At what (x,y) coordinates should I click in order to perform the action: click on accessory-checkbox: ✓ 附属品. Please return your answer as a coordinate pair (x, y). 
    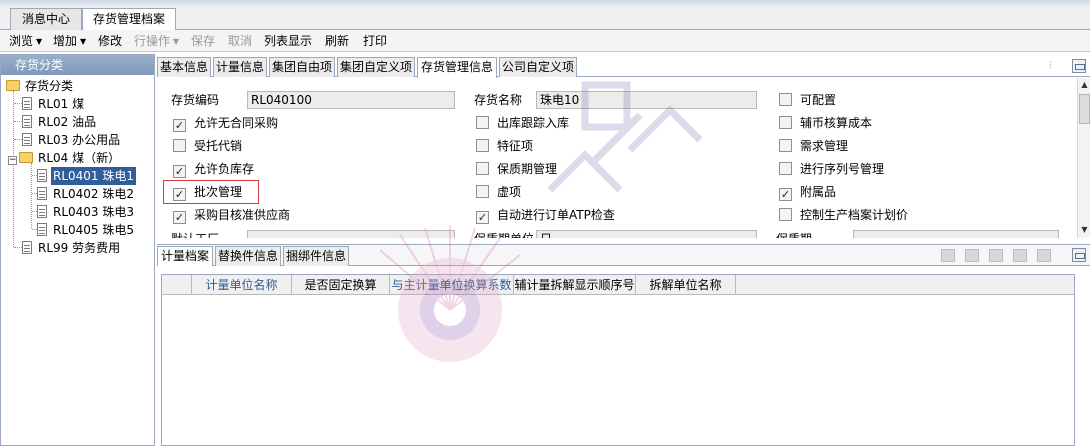
    Looking at the image, I should click on (807, 192).